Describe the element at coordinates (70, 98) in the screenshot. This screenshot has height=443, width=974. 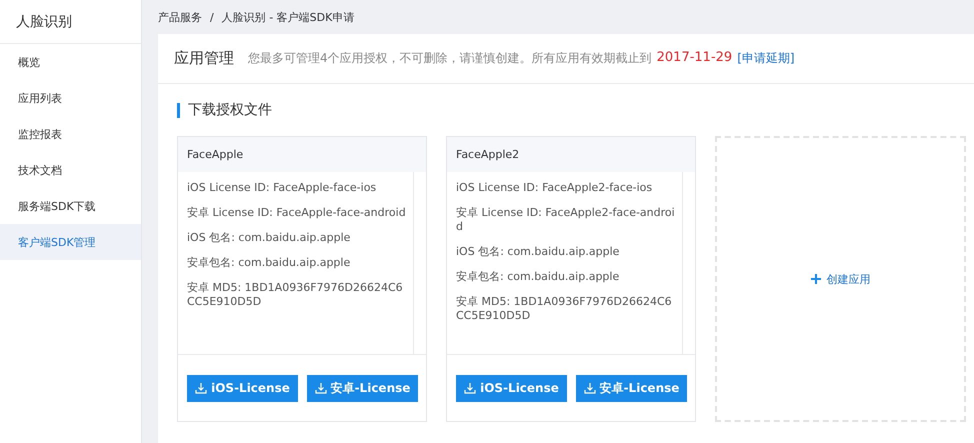
I see `sidebar-item: 应用列表` at that location.